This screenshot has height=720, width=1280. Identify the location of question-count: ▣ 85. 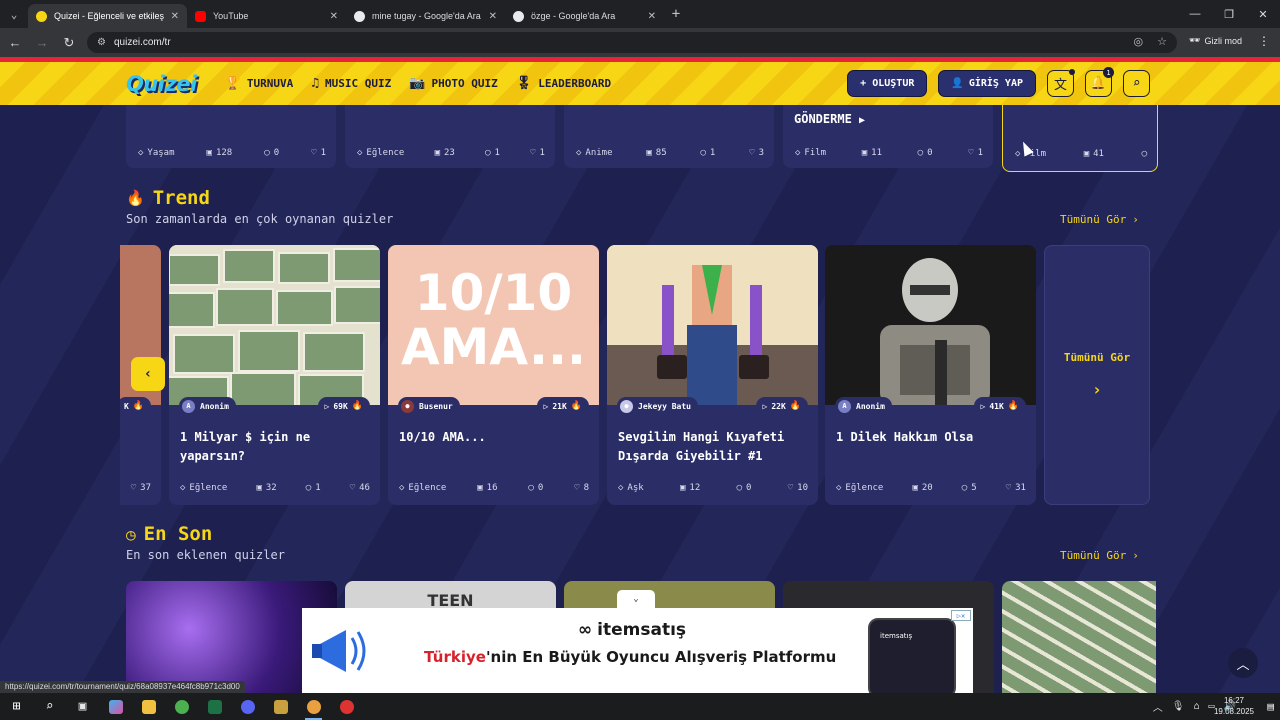
(656, 153).